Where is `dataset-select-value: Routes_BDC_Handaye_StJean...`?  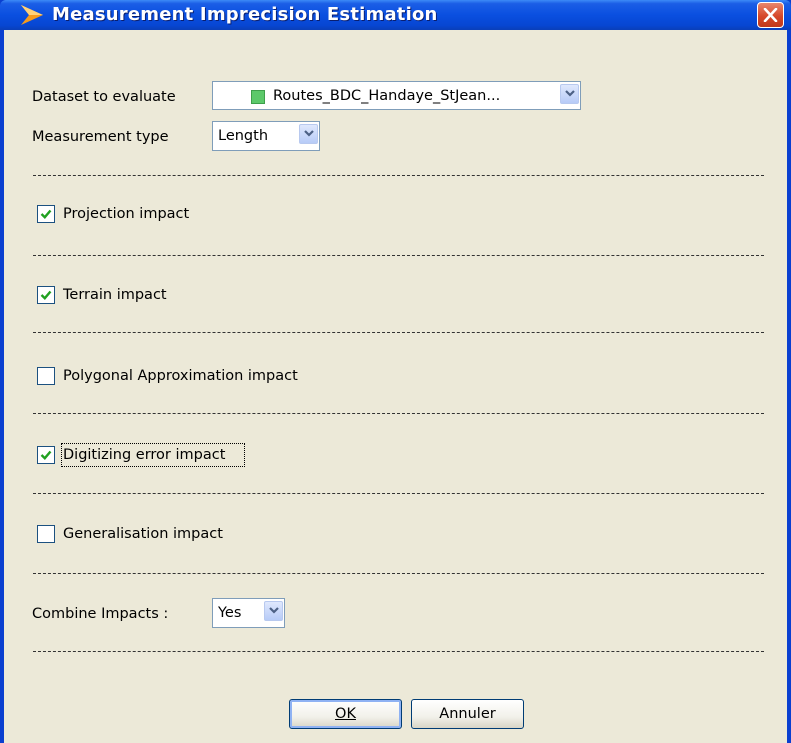
dataset-select-value: Routes_BDC_Handaye_StJean... is located at coordinates (387, 96).